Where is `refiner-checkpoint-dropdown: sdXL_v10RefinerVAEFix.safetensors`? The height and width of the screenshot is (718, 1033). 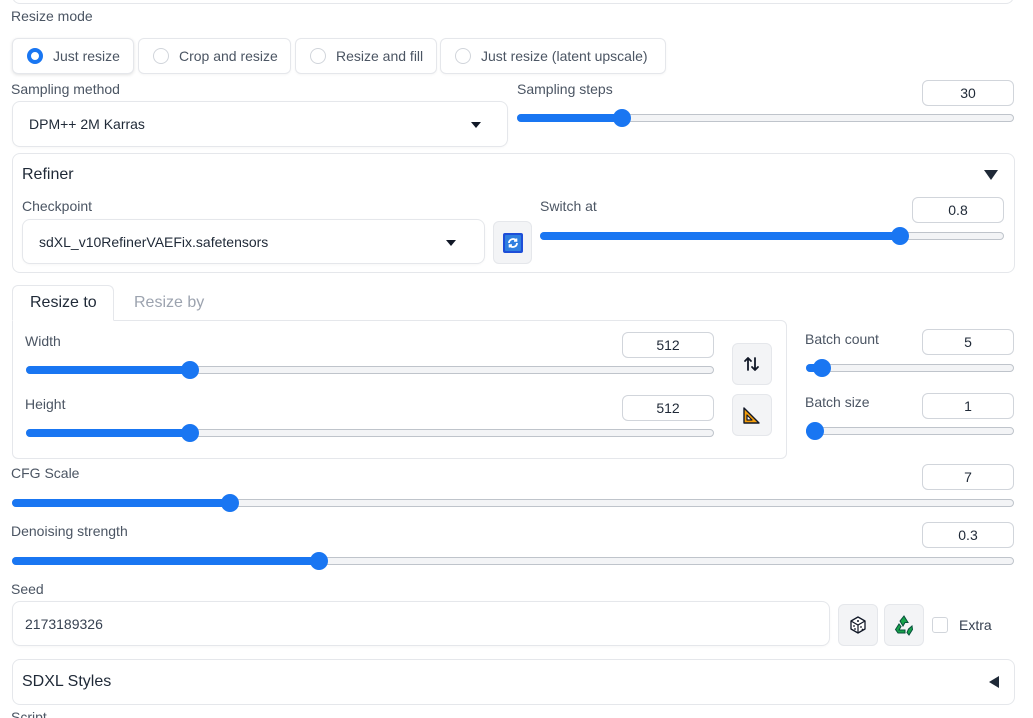
refiner-checkpoint-dropdown: sdXL_v10RefinerVAEFix.safetensors is located at coordinates (253, 241).